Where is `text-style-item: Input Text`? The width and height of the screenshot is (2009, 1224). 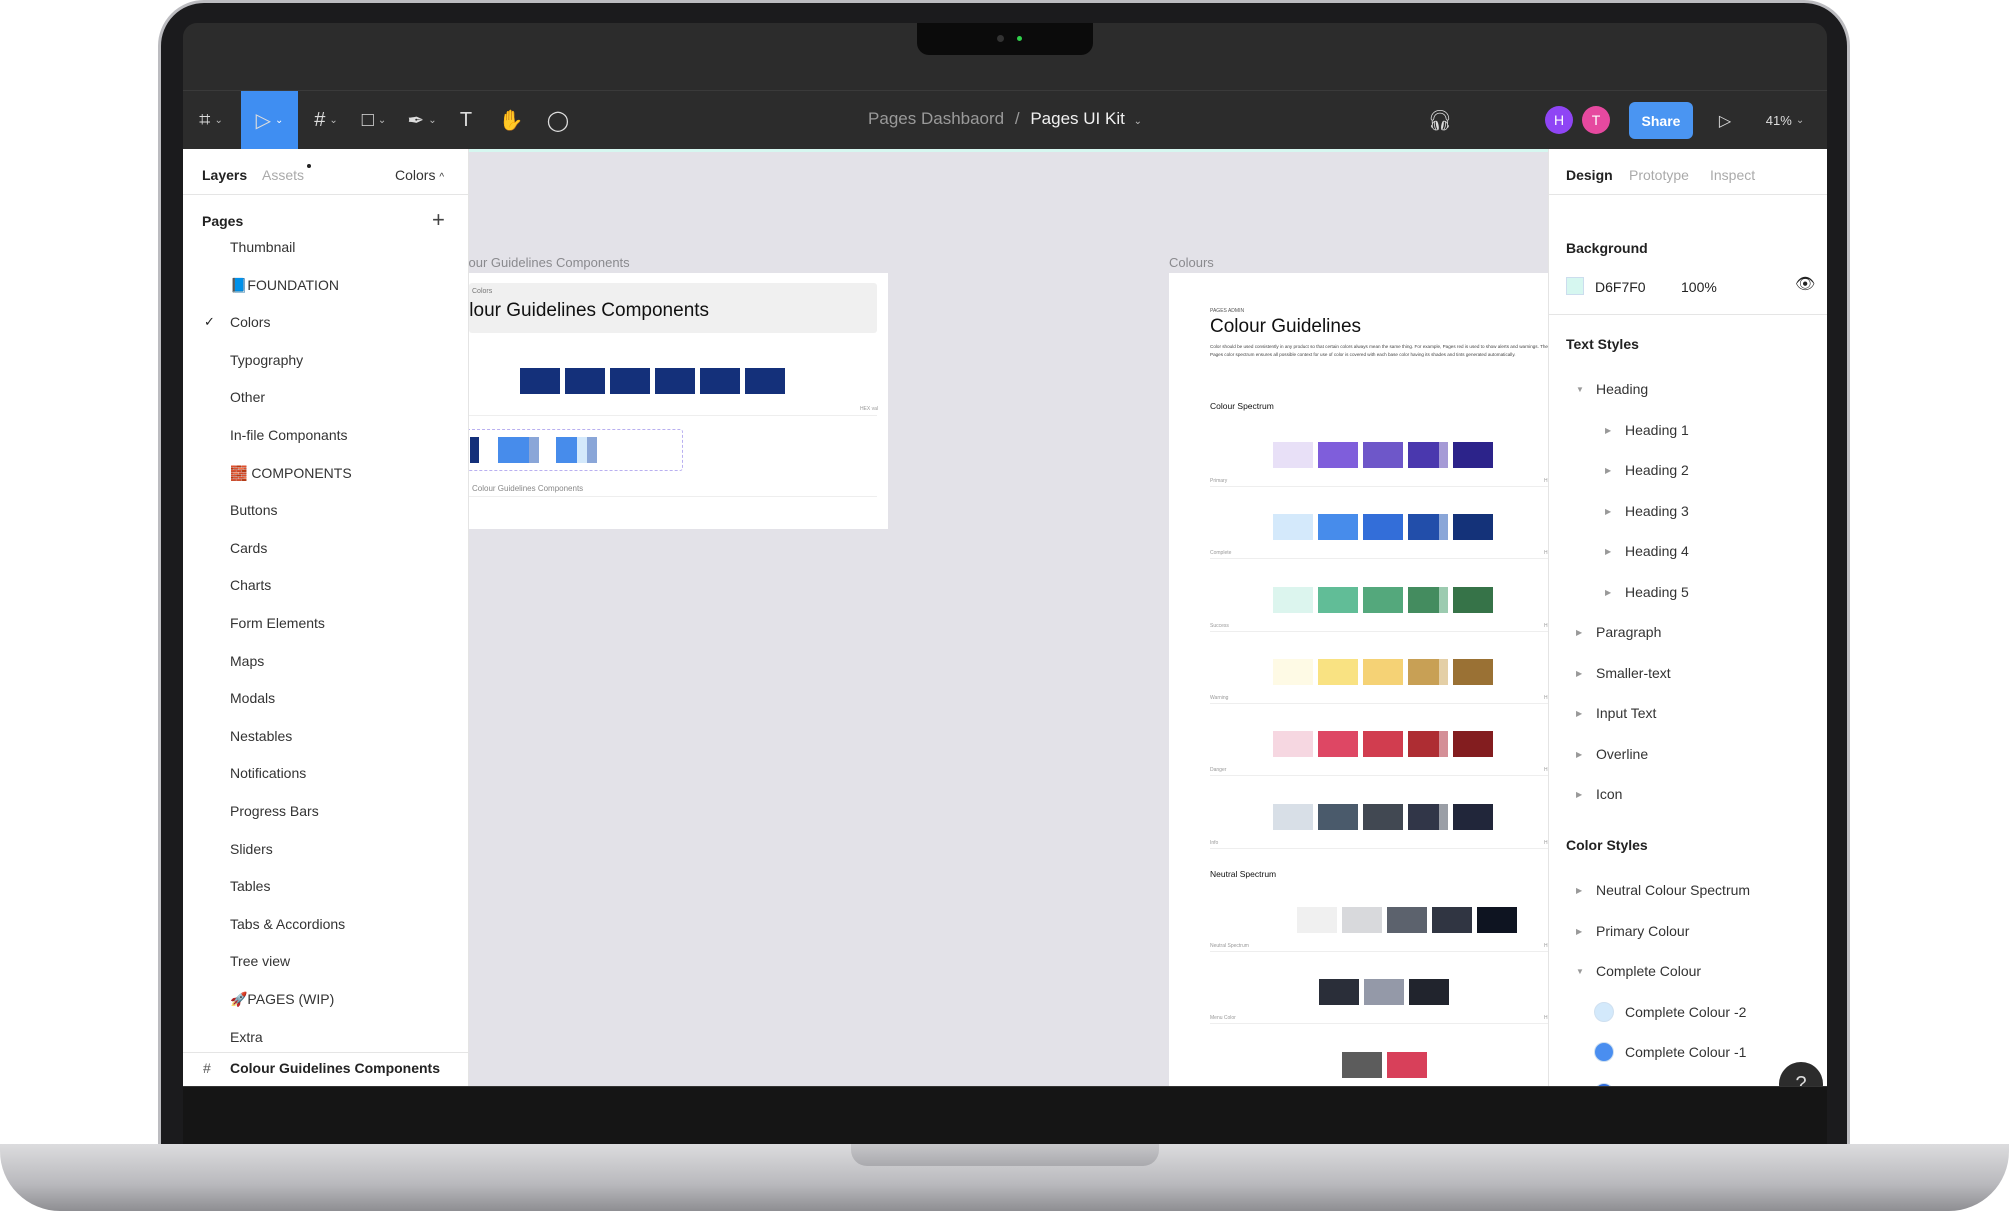
text-style-item: Input Text is located at coordinates (1626, 713).